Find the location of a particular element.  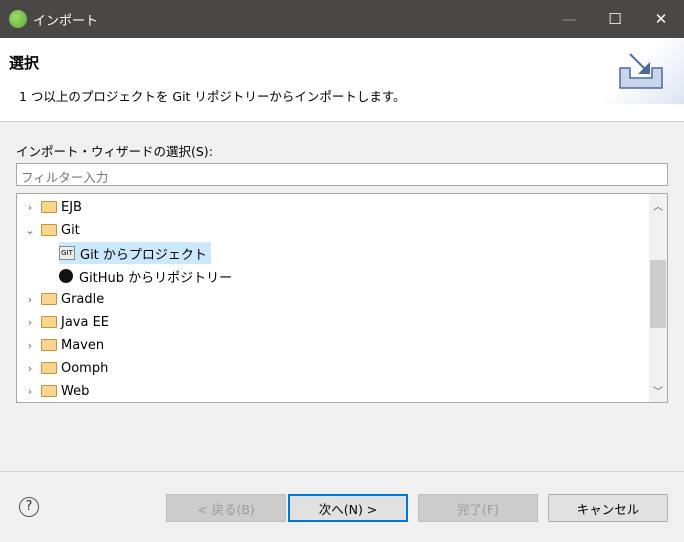

tree-item-ejb: › EJB is located at coordinates (52, 207).